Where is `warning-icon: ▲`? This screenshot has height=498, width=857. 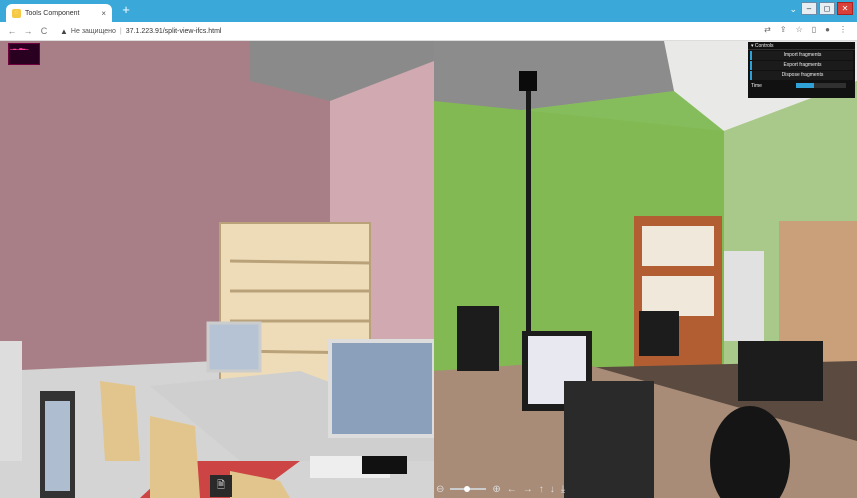 warning-icon: ▲ is located at coordinates (64, 31).